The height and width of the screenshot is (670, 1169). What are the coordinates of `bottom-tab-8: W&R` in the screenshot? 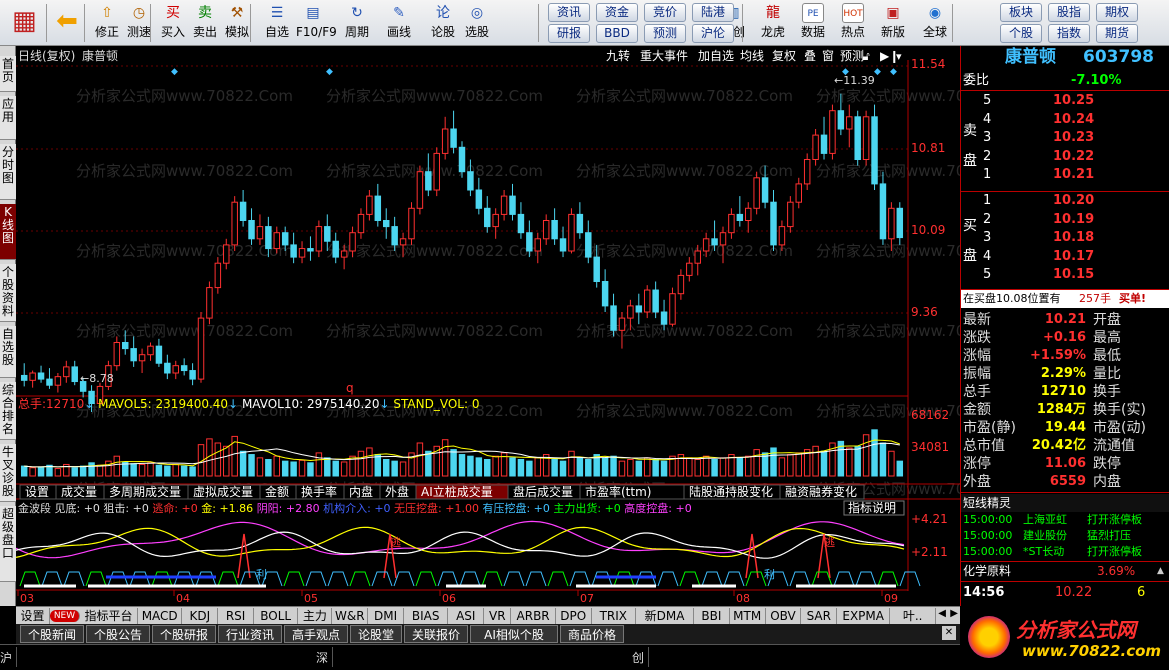 It's located at (350, 616).